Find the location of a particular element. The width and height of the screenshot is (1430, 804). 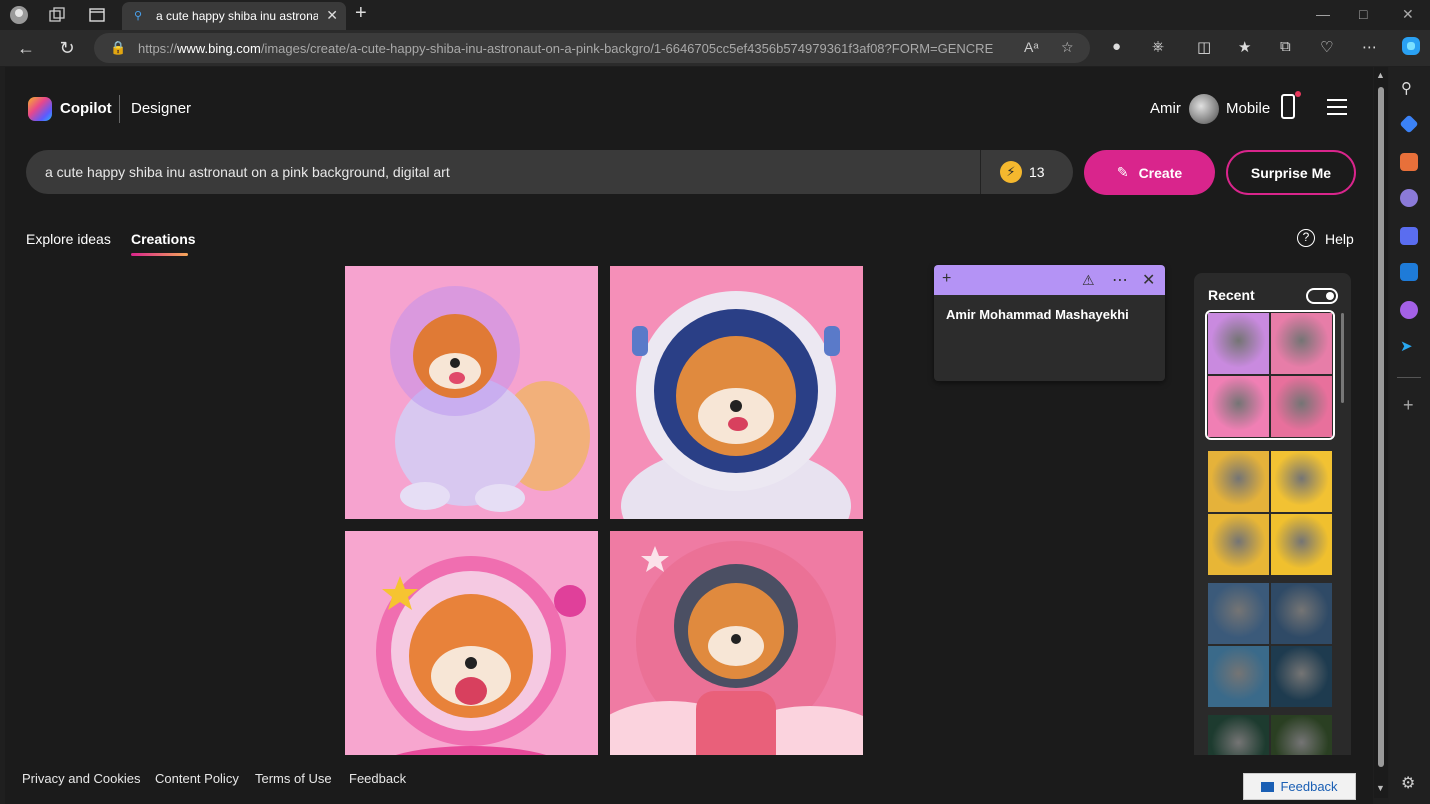

sidebar-games-icon is located at coordinates (1409, 198).